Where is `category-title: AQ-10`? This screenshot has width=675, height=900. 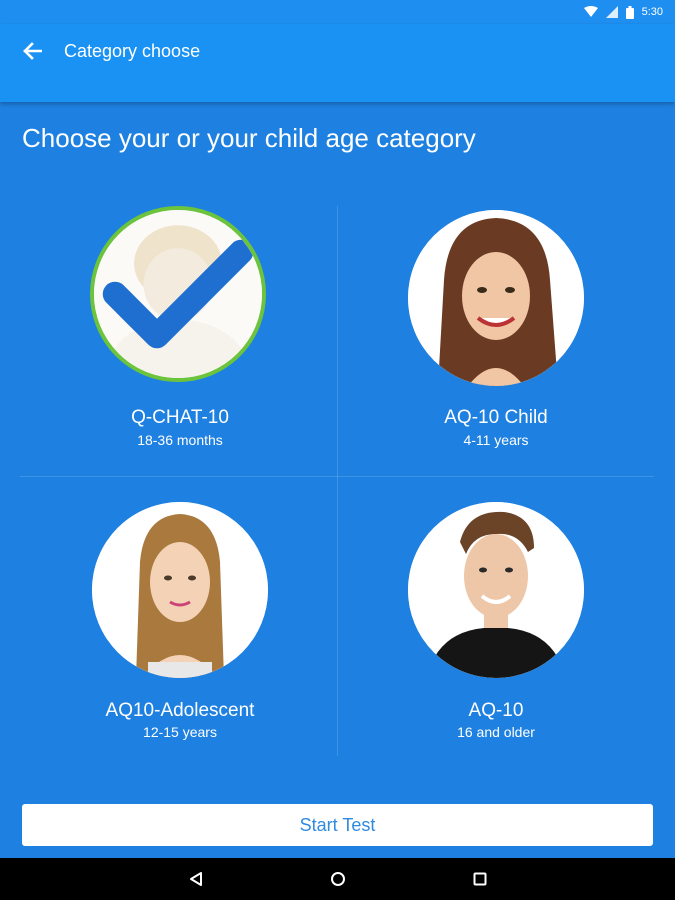
category-title: AQ-10 is located at coordinates (496, 710).